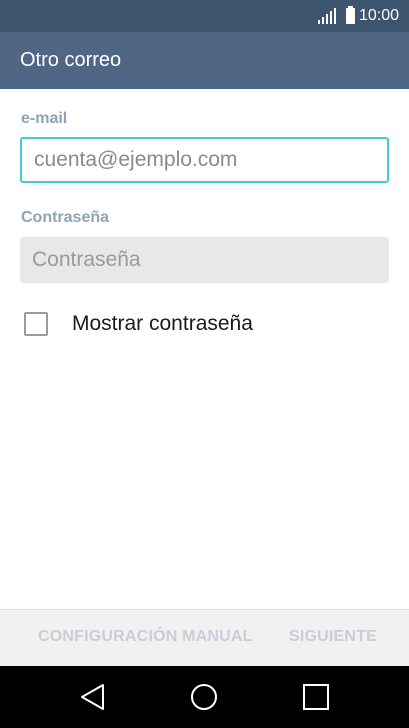  I want to click on page-title: Otro correo, so click(71, 60).